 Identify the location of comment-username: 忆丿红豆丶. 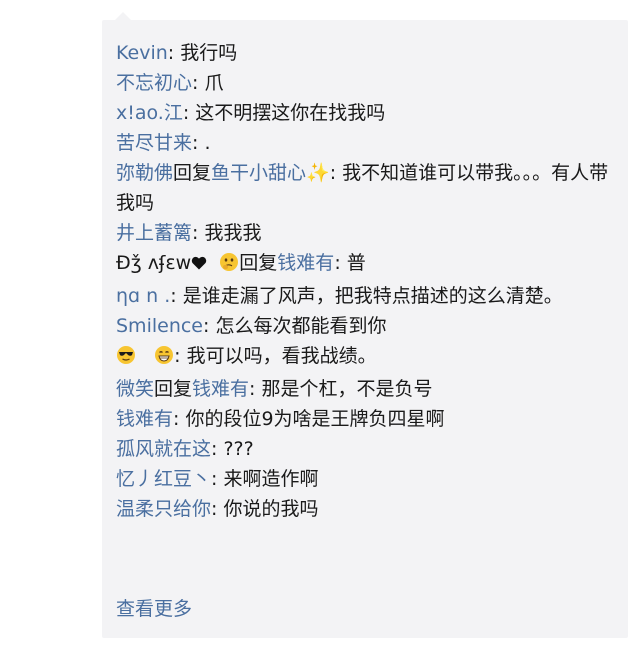
(163, 479).